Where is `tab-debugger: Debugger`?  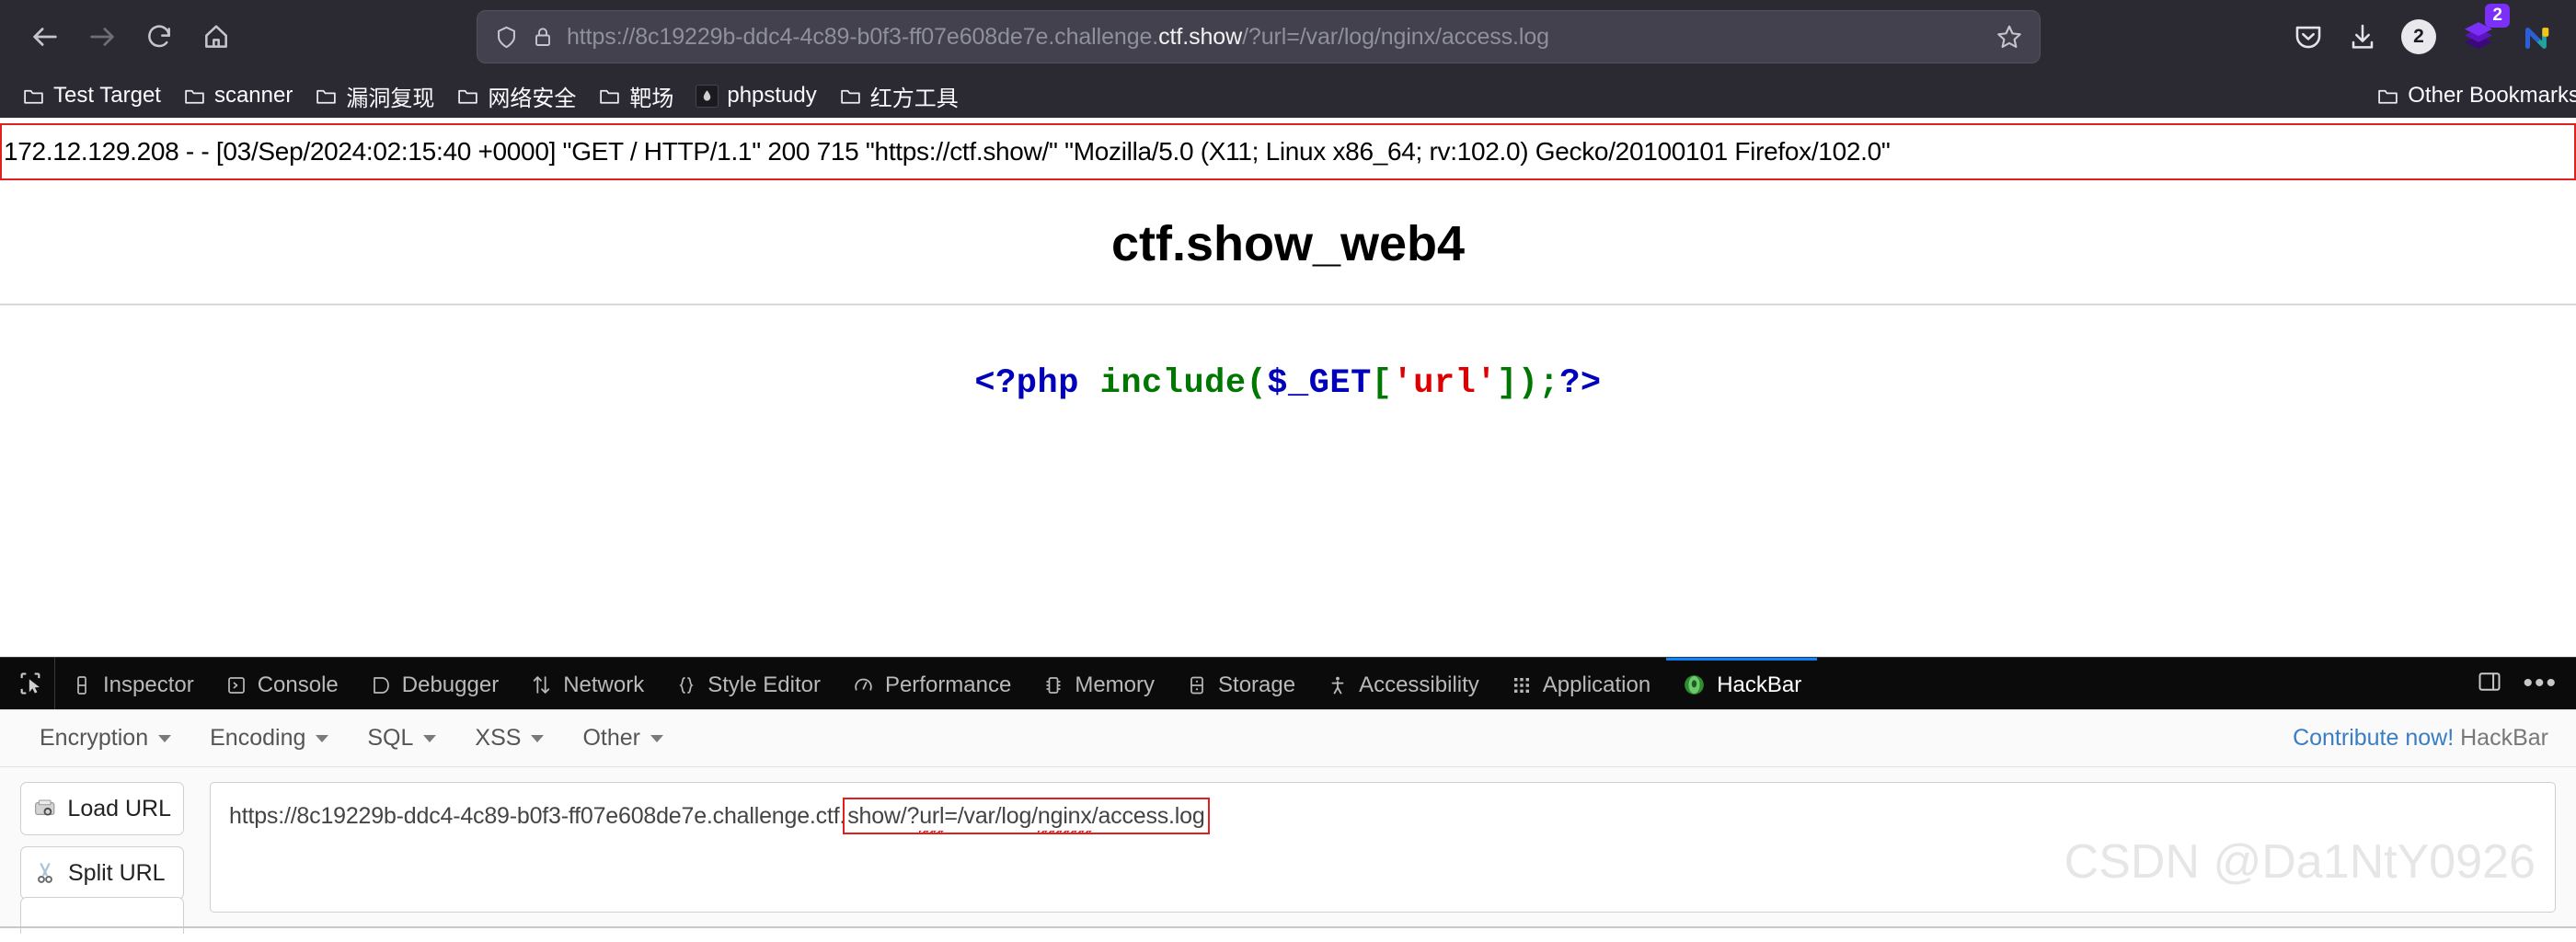 tab-debugger: Debugger is located at coordinates (434, 683).